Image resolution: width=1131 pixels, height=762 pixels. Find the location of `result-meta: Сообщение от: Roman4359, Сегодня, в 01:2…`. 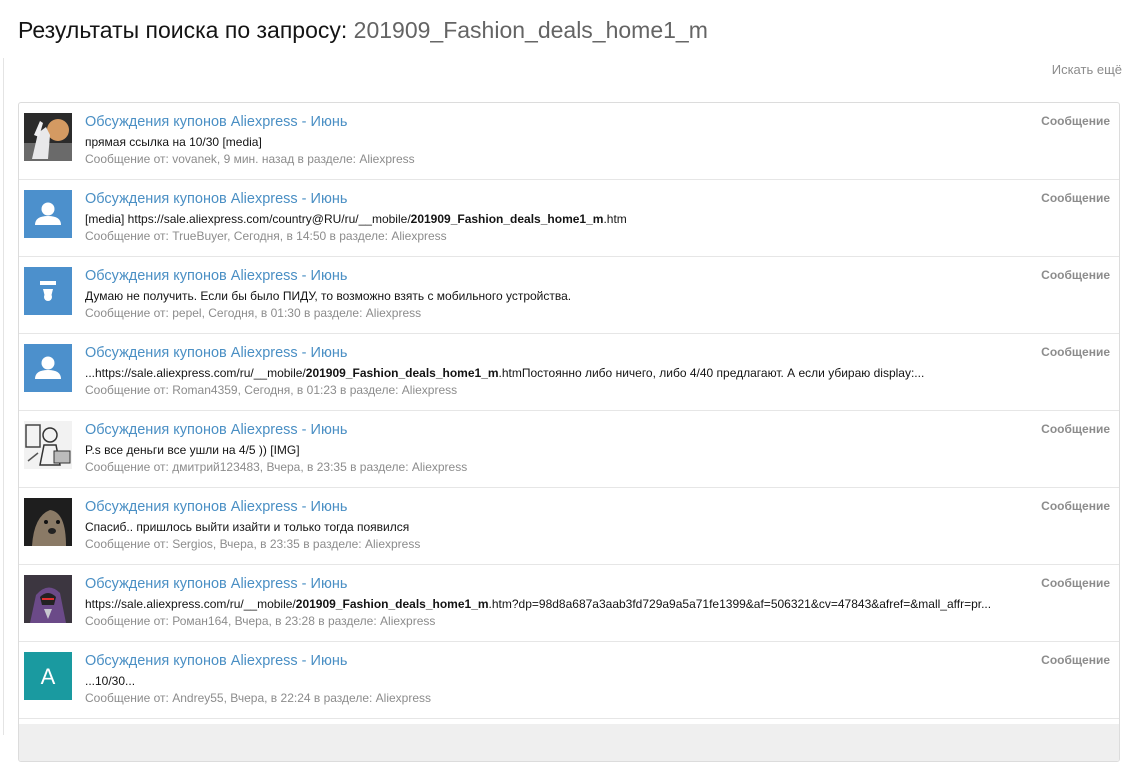

result-meta: Сообщение от: Roman4359, Сегодня, в 01:2… is located at coordinates (271, 390).